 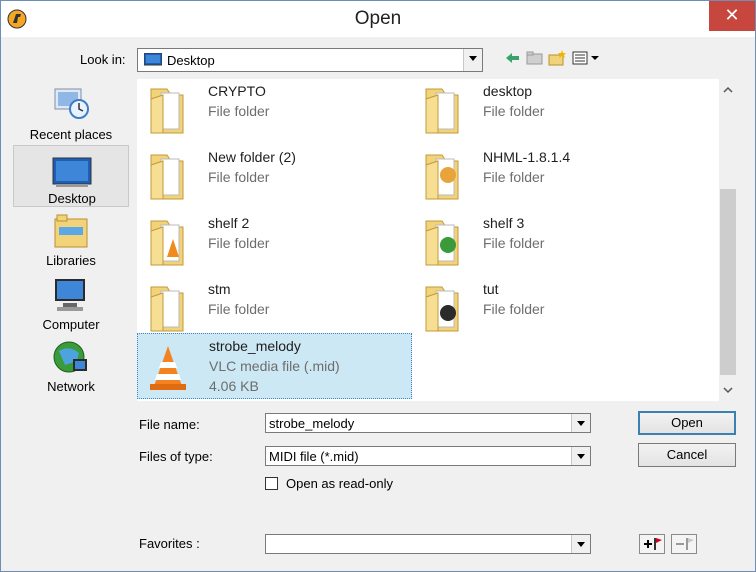 I want to click on look-in-dropdown: Desktop, so click(x=310, y=60).